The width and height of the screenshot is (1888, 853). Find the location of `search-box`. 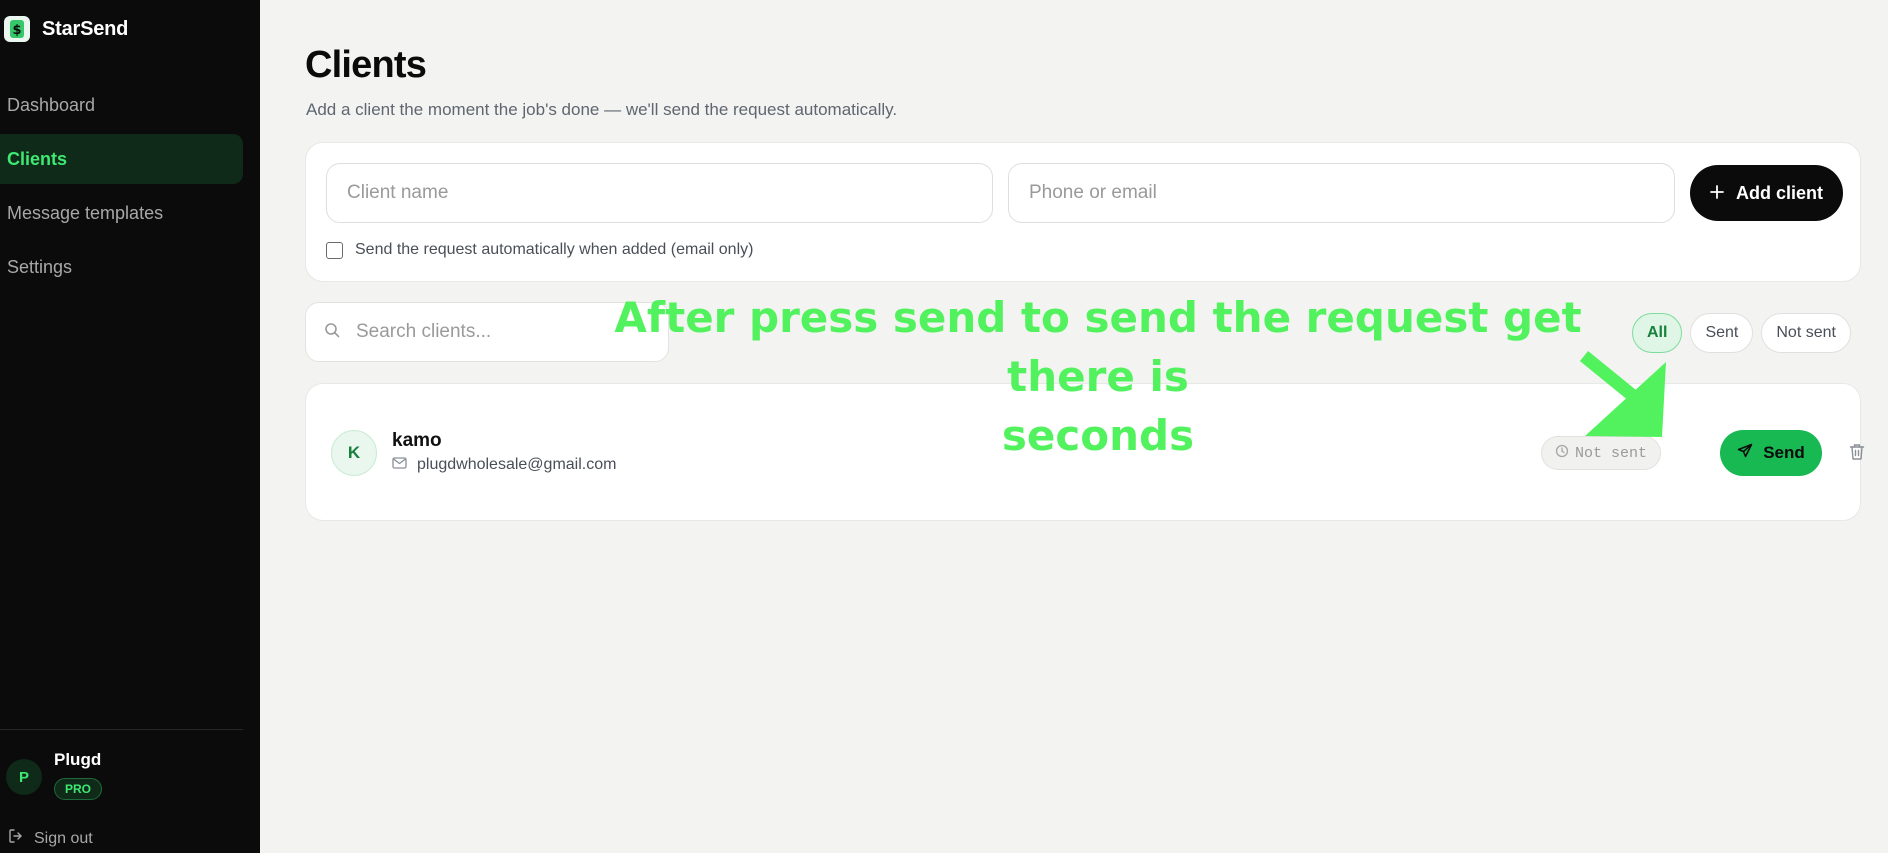

search-box is located at coordinates (487, 332).